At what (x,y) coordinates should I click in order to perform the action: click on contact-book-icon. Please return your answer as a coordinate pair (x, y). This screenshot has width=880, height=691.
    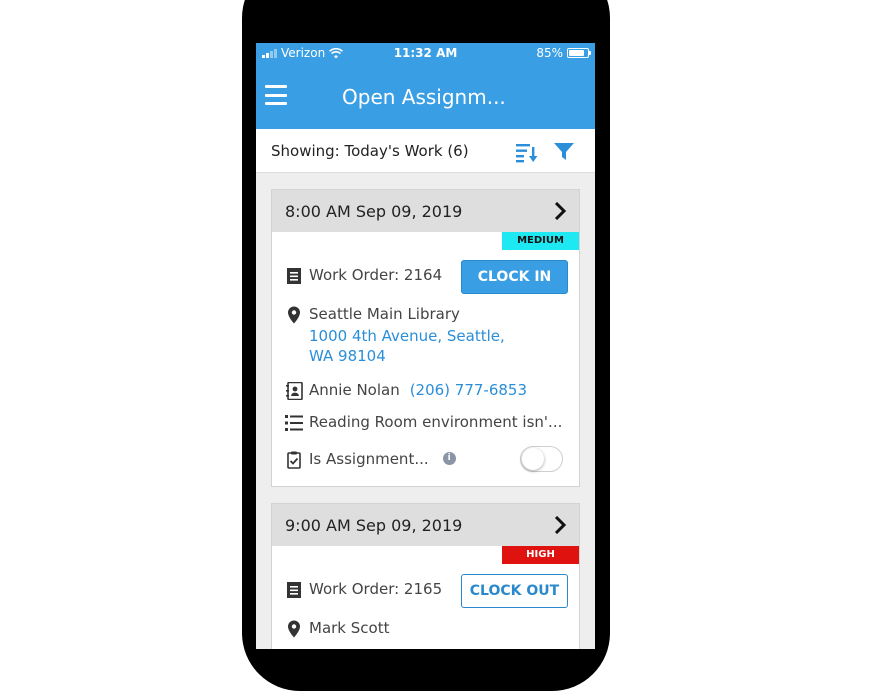
    Looking at the image, I should click on (294, 391).